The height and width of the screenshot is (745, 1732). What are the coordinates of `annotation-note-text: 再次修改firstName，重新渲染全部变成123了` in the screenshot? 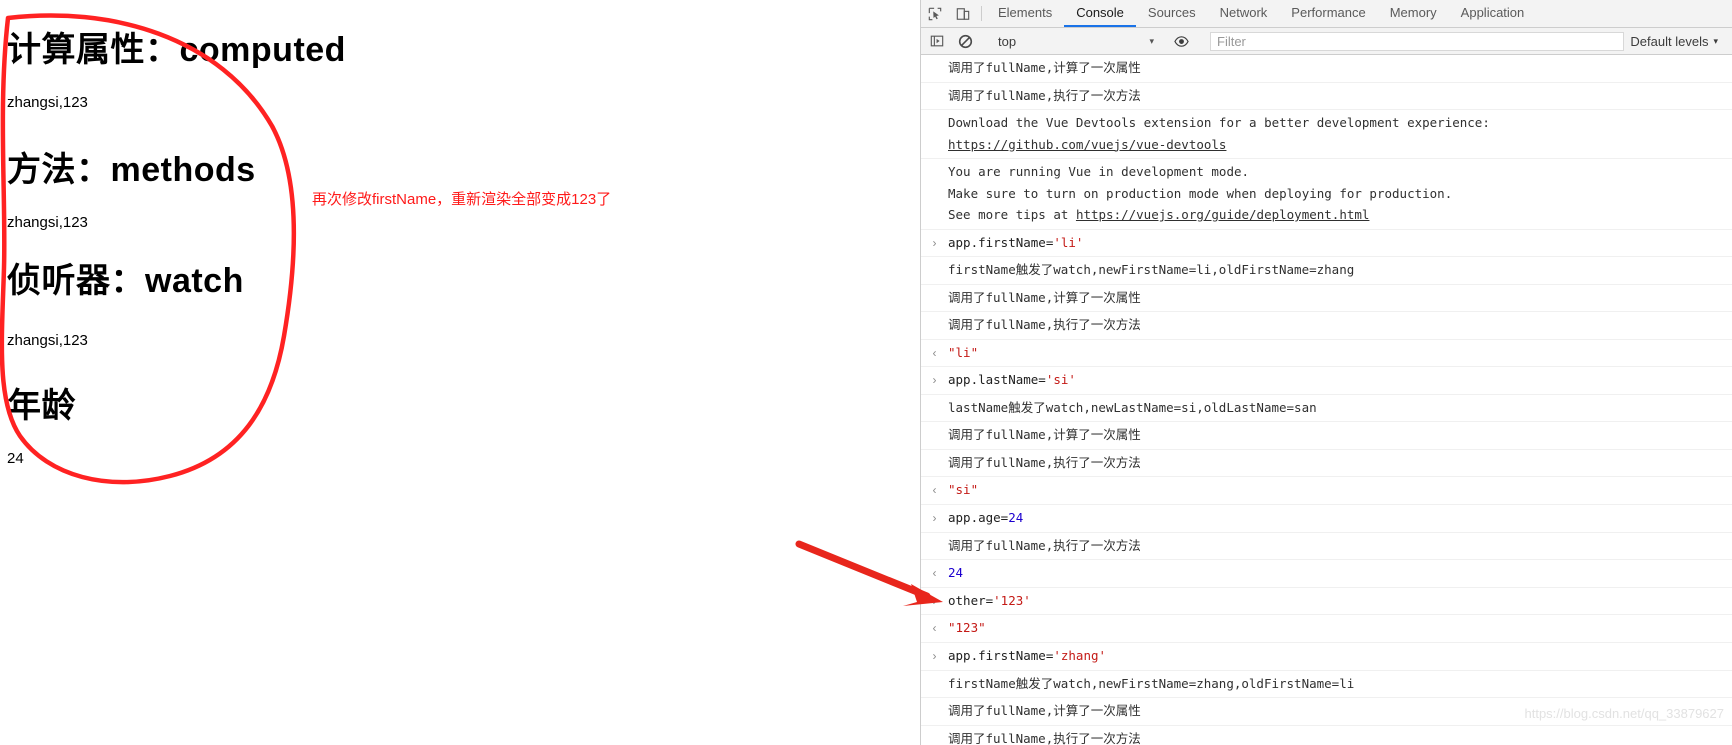 It's located at (462, 199).